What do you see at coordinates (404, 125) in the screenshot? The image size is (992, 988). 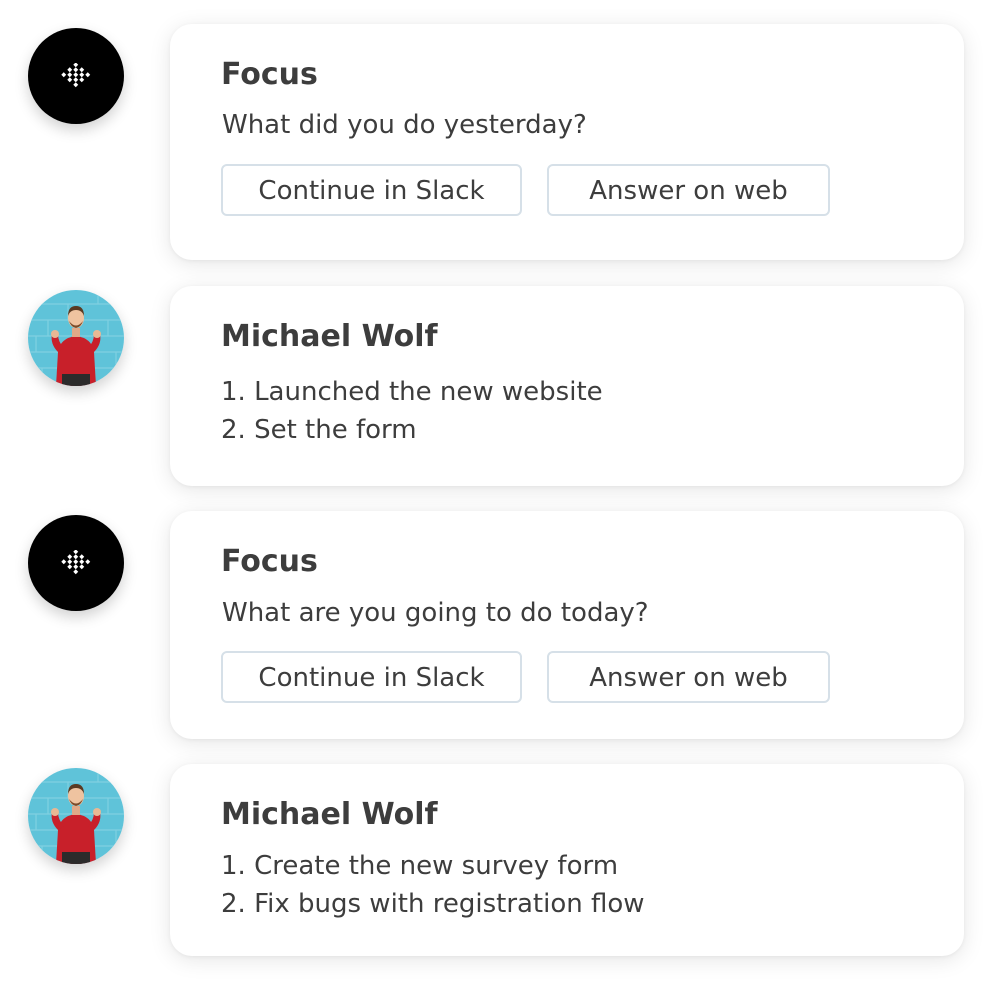 I see `question-text: What did you do yesterday?` at bounding box center [404, 125].